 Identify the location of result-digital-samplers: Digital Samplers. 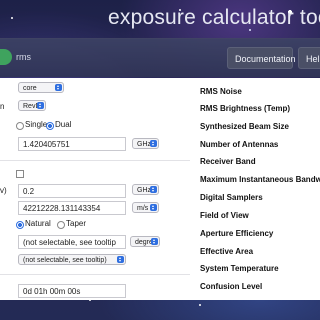
(231, 197).